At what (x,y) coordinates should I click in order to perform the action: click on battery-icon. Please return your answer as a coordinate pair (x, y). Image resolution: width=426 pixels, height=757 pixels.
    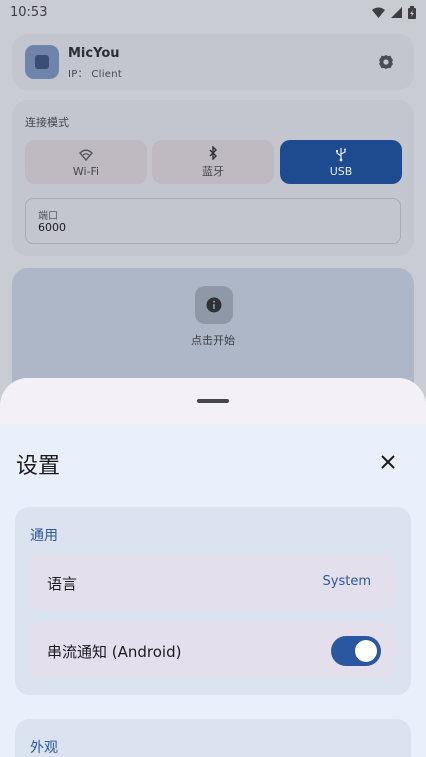
    Looking at the image, I should click on (412, 12).